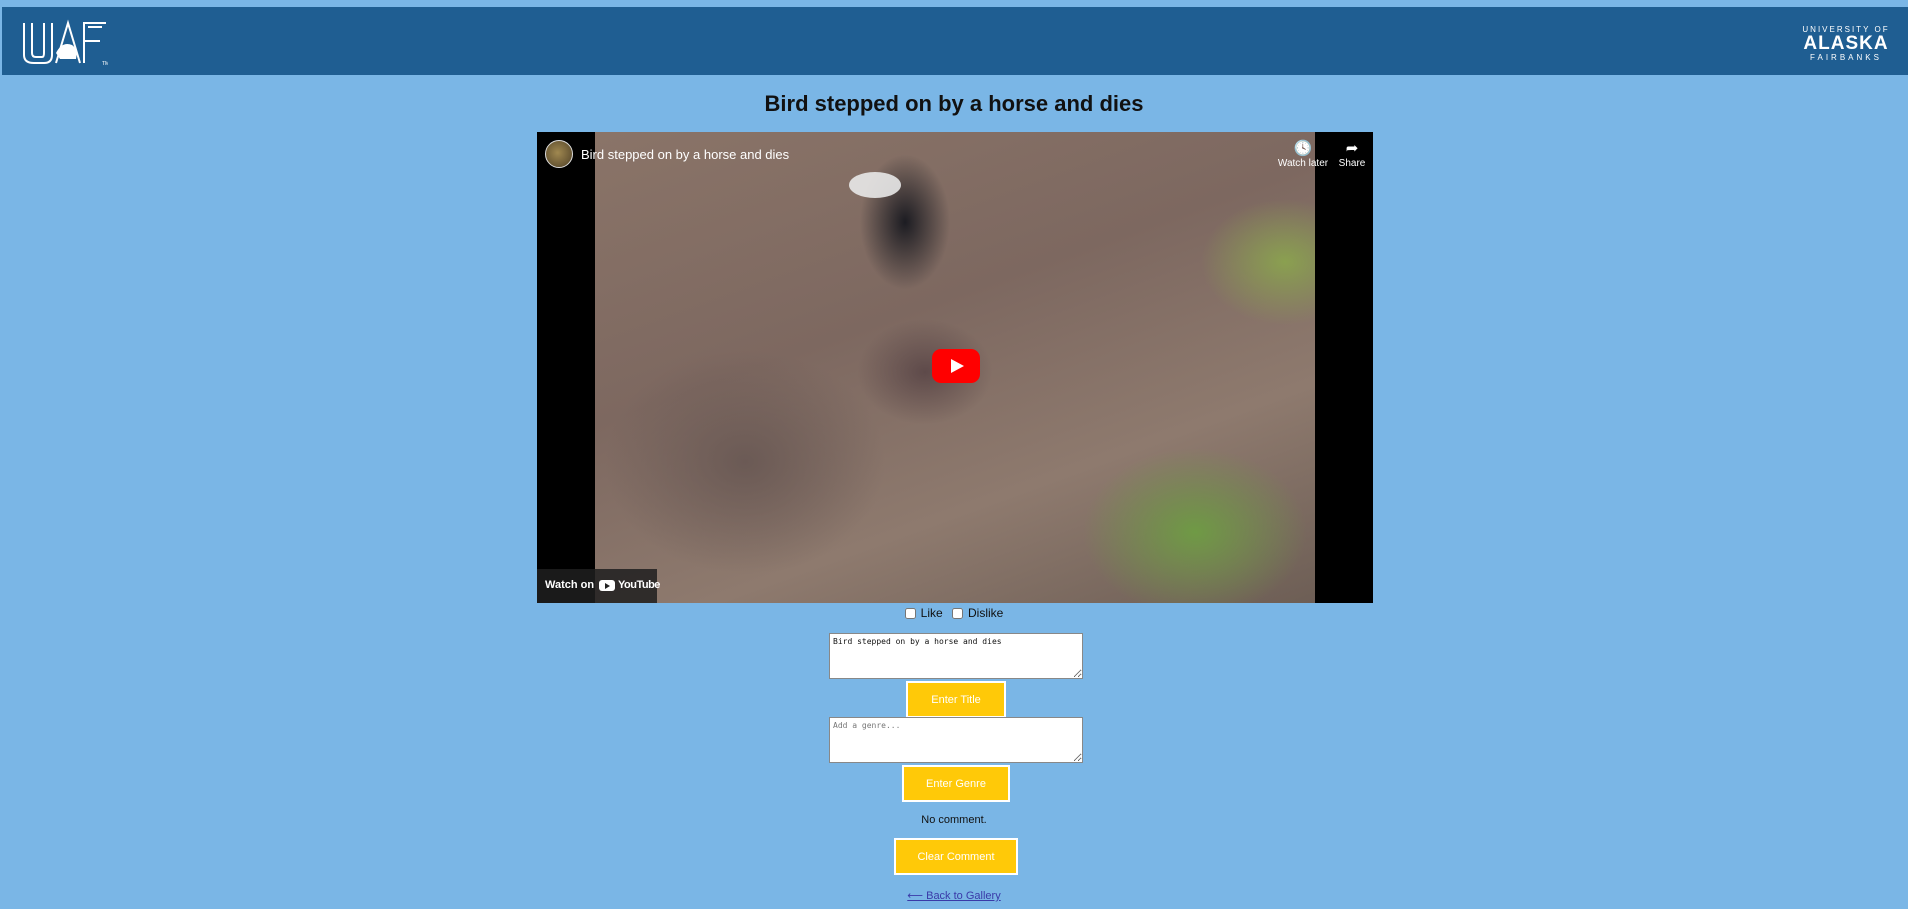  Describe the element at coordinates (956, 740) in the screenshot. I see `genre-textarea` at that location.